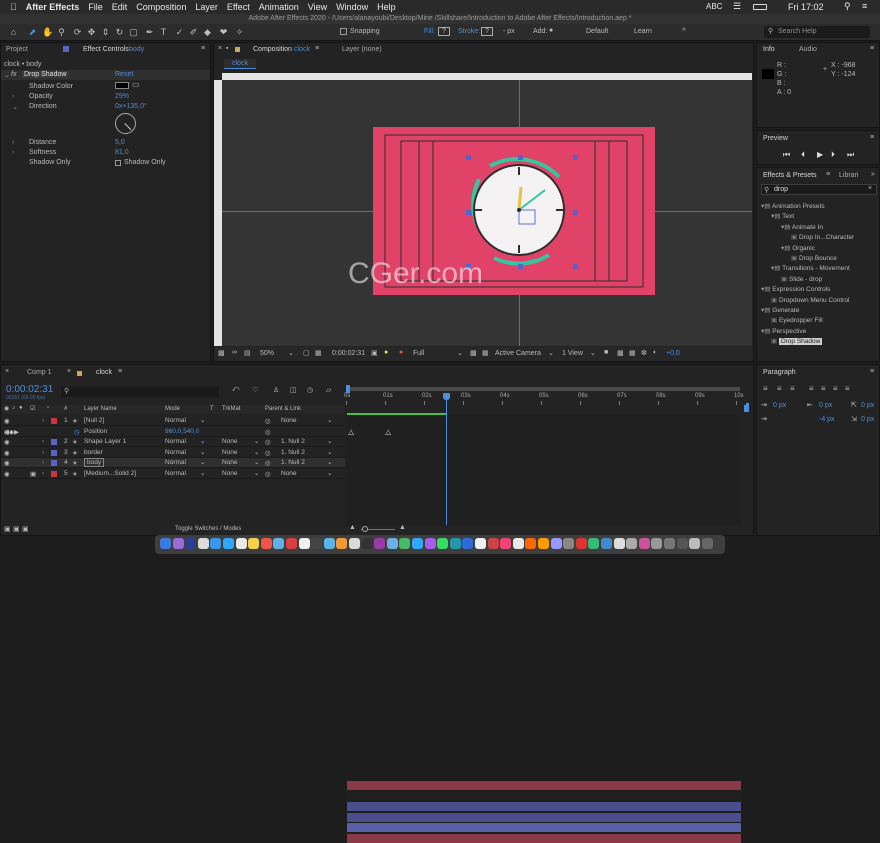 Image resolution: width=880 pixels, height=843 pixels. I want to click on effects-tree-item: ▣ Eyedropper Fill, so click(797, 320).